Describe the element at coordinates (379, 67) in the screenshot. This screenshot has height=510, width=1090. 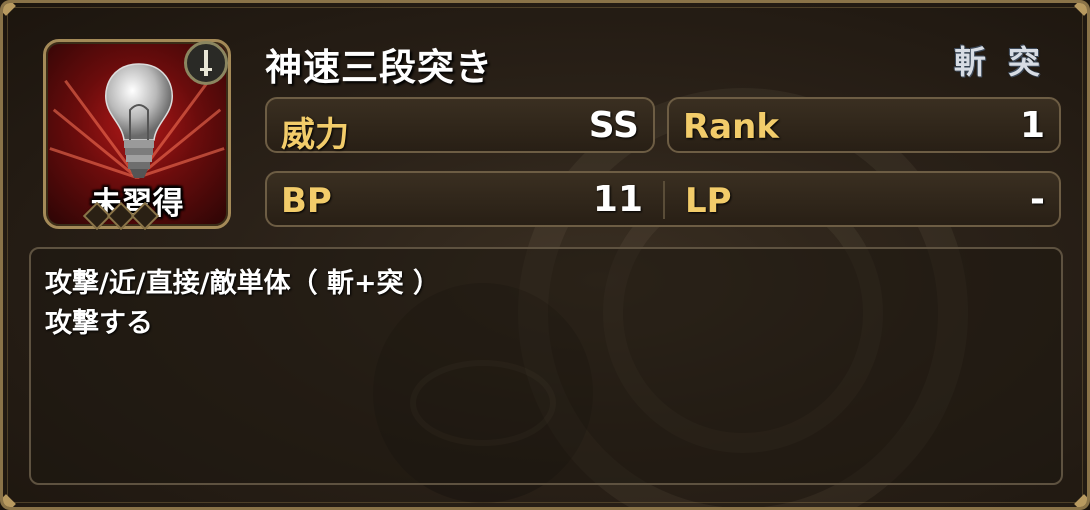
I see `skill-name: 神速三段突き` at that location.